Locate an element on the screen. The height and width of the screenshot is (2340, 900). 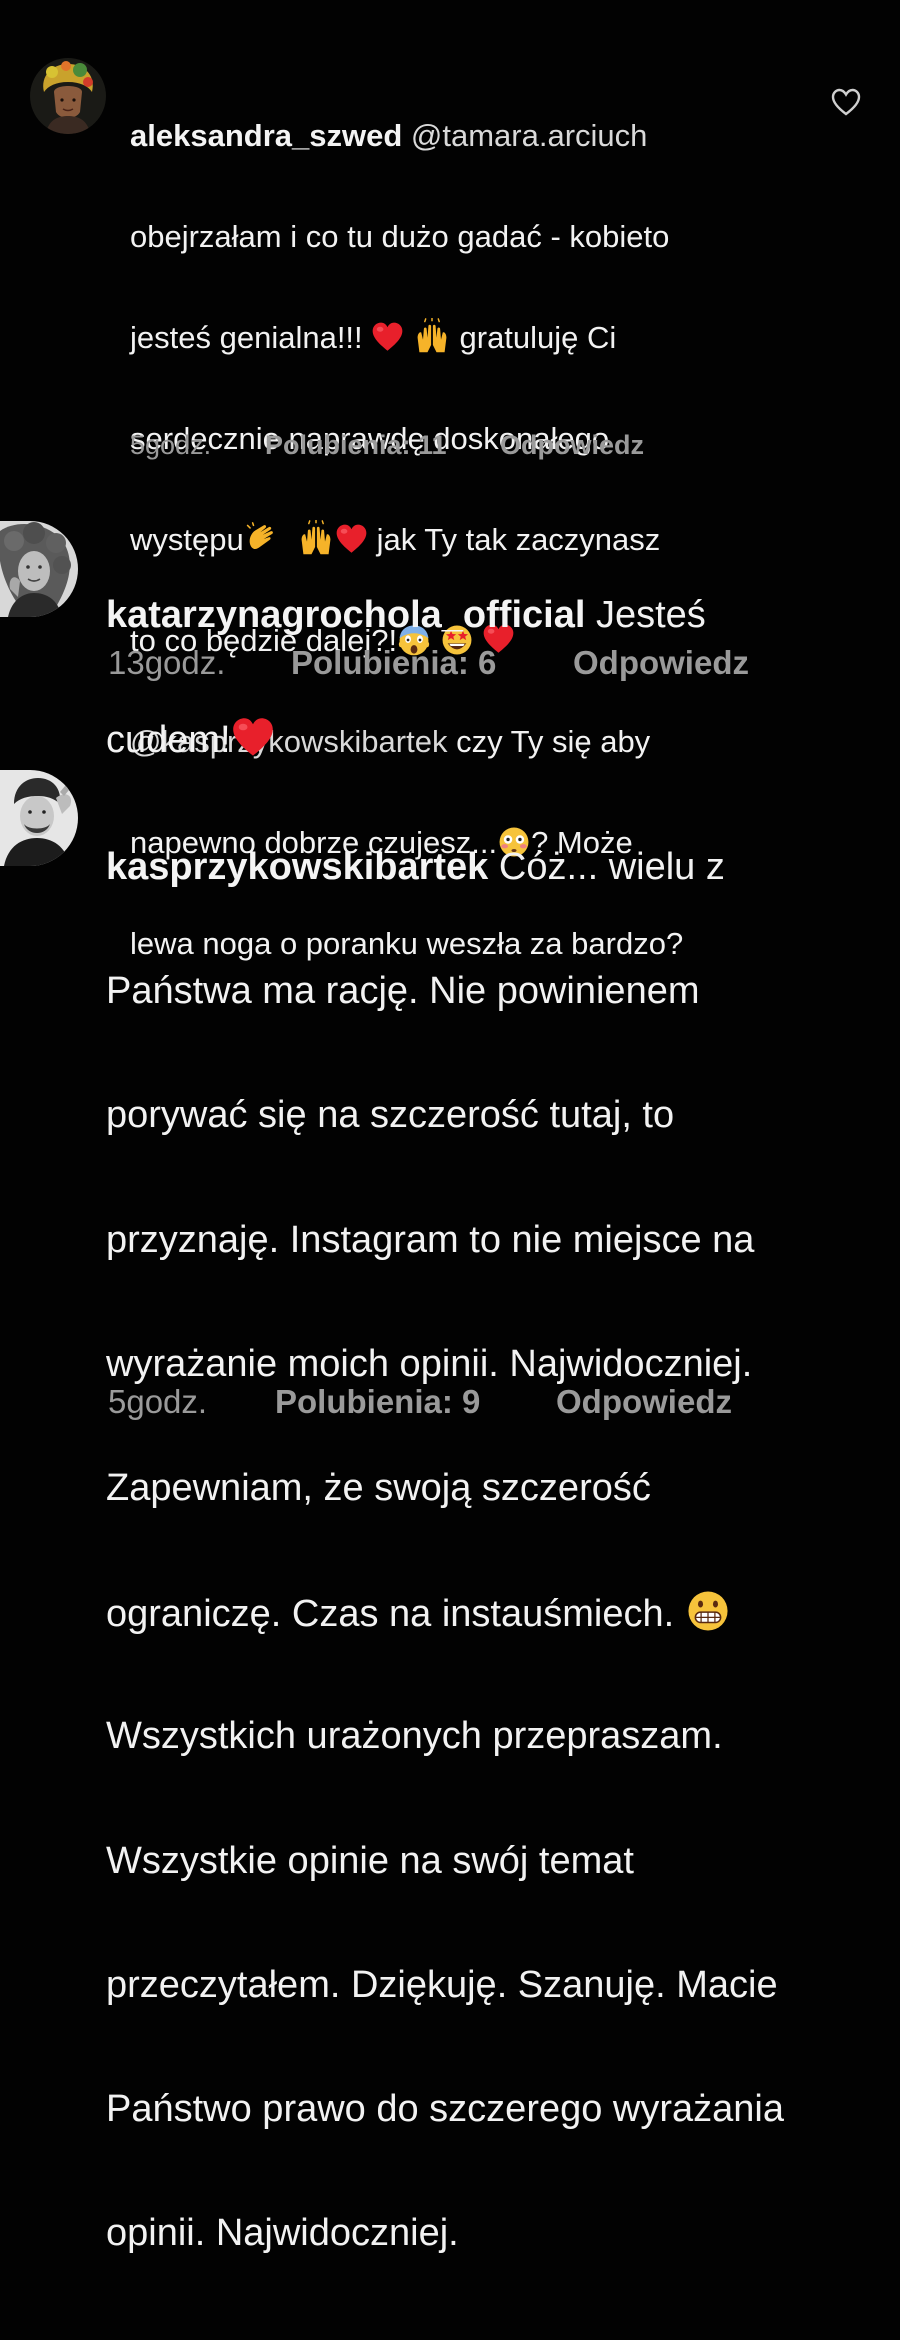
comment-line: katarzynagrochola_official Jesteś is located at coordinates (406, 620).